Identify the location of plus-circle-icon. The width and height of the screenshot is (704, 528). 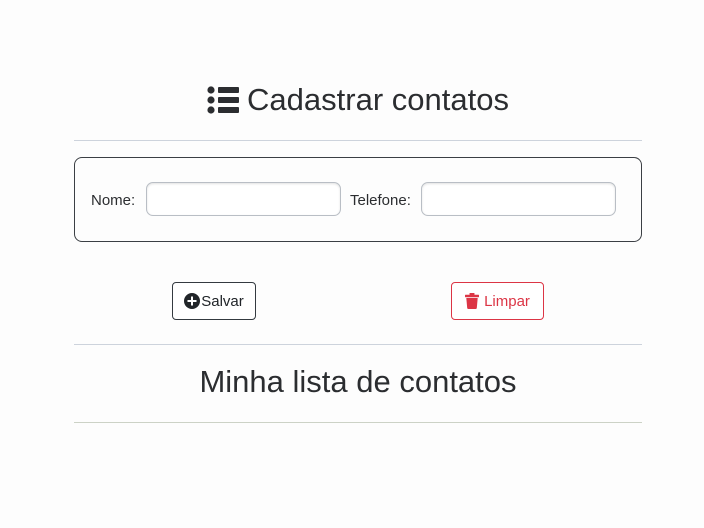
(192, 301).